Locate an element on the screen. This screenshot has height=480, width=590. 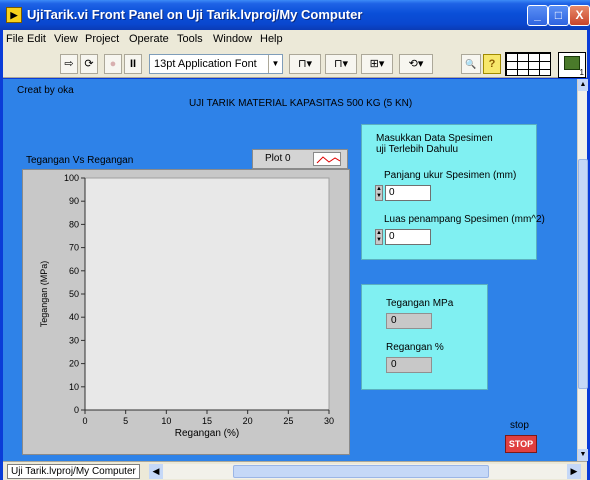
menu-window: Window is located at coordinates (232, 39).